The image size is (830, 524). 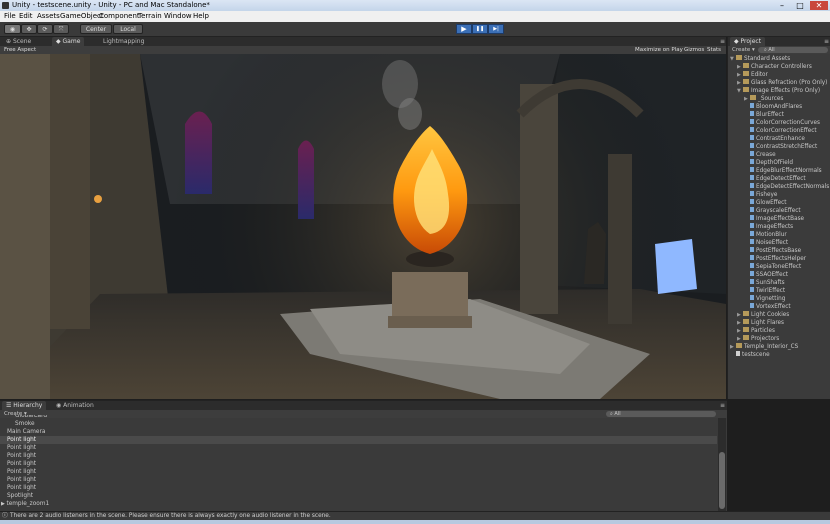 What do you see at coordinates (756, 291) in the screenshot?
I see `project-asset: TwirlEffect` at bounding box center [756, 291].